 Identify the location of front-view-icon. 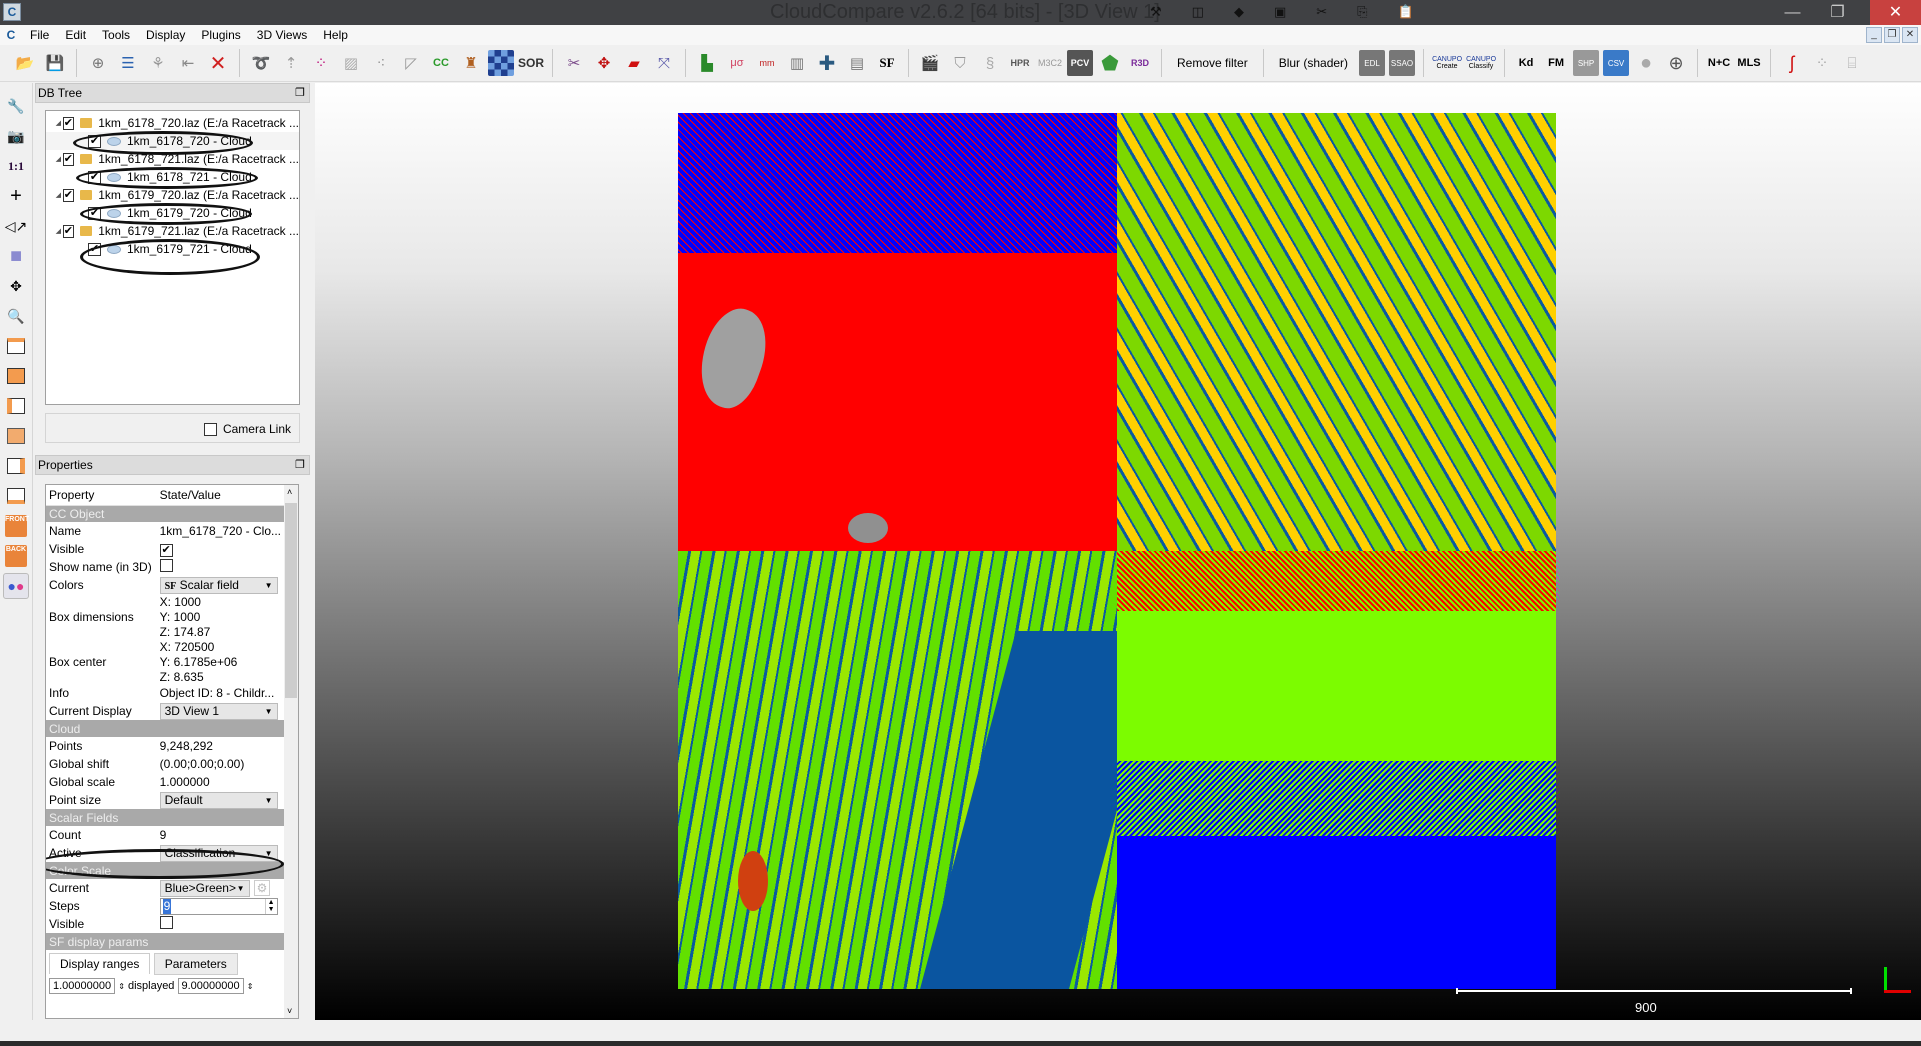
(16, 376).